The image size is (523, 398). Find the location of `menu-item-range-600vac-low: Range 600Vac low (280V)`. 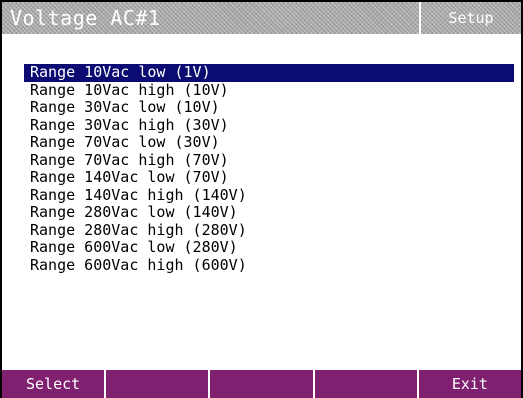

menu-item-range-600vac-low: Range 600Vac low (280V) is located at coordinates (269, 247).